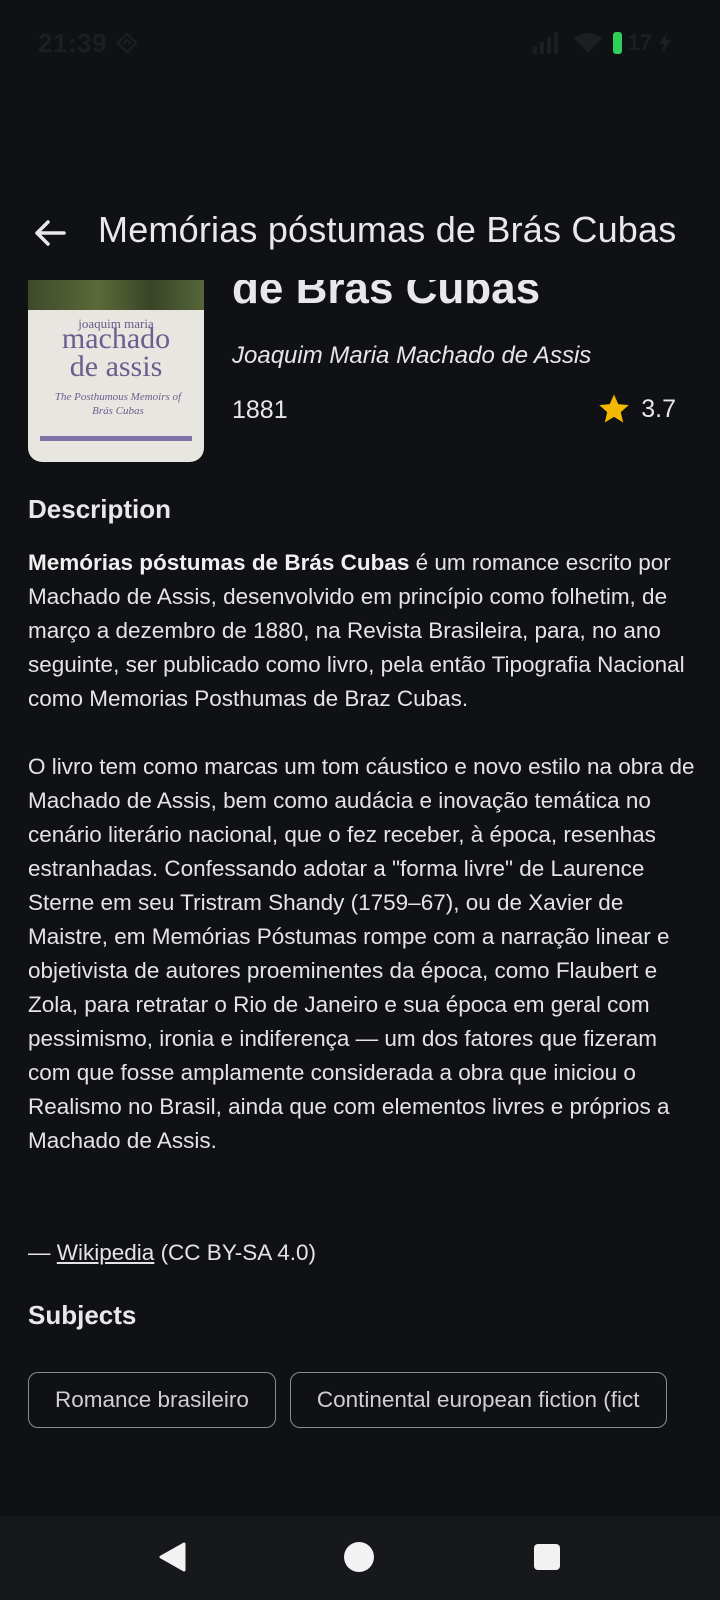  I want to click on nav-recents-icon, so click(547, 1557).